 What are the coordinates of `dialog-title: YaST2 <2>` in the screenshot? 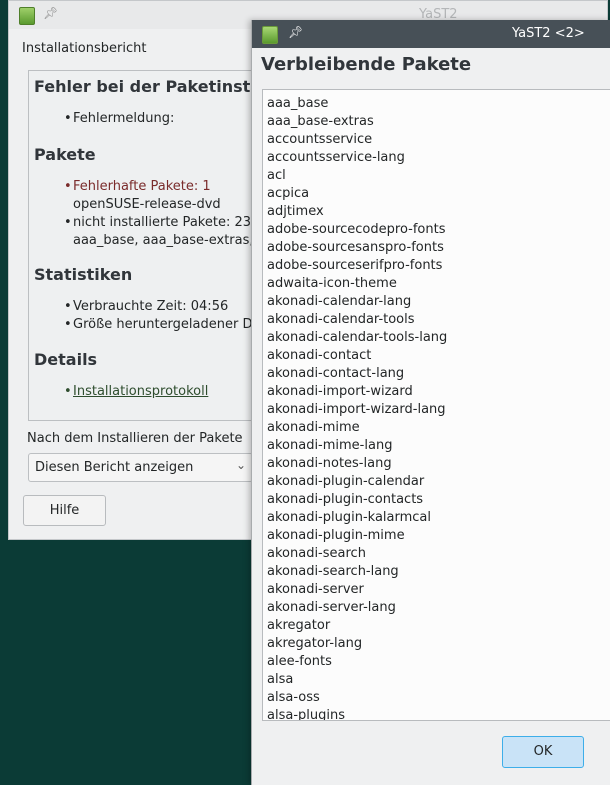 It's located at (548, 33).